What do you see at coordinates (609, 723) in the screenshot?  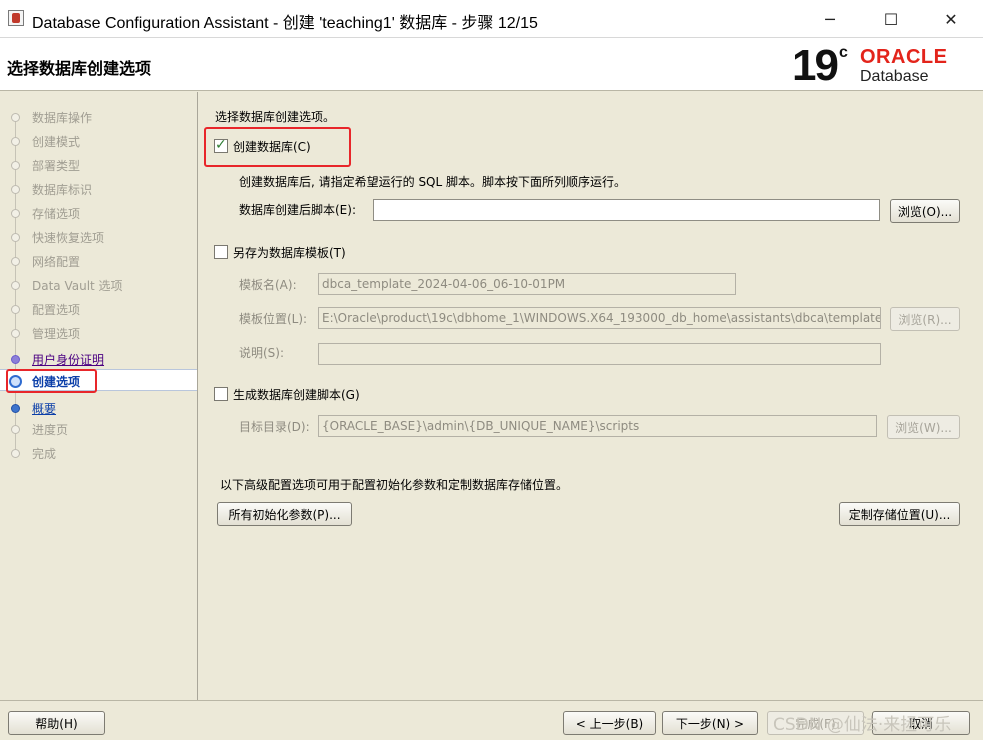 I see `back-button: < 上一步(B)` at bounding box center [609, 723].